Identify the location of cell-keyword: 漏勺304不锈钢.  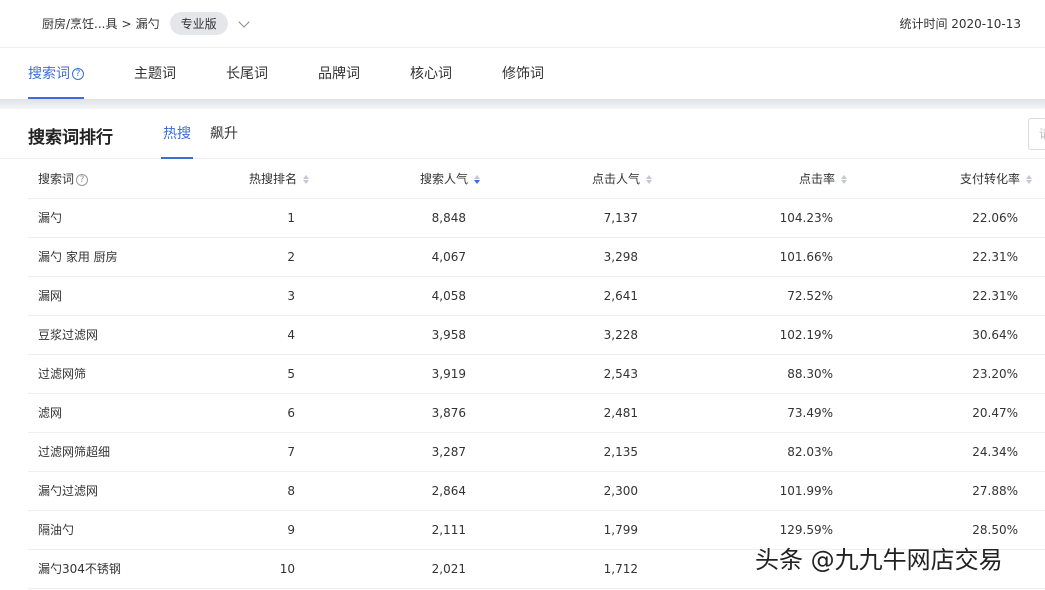
(79, 569).